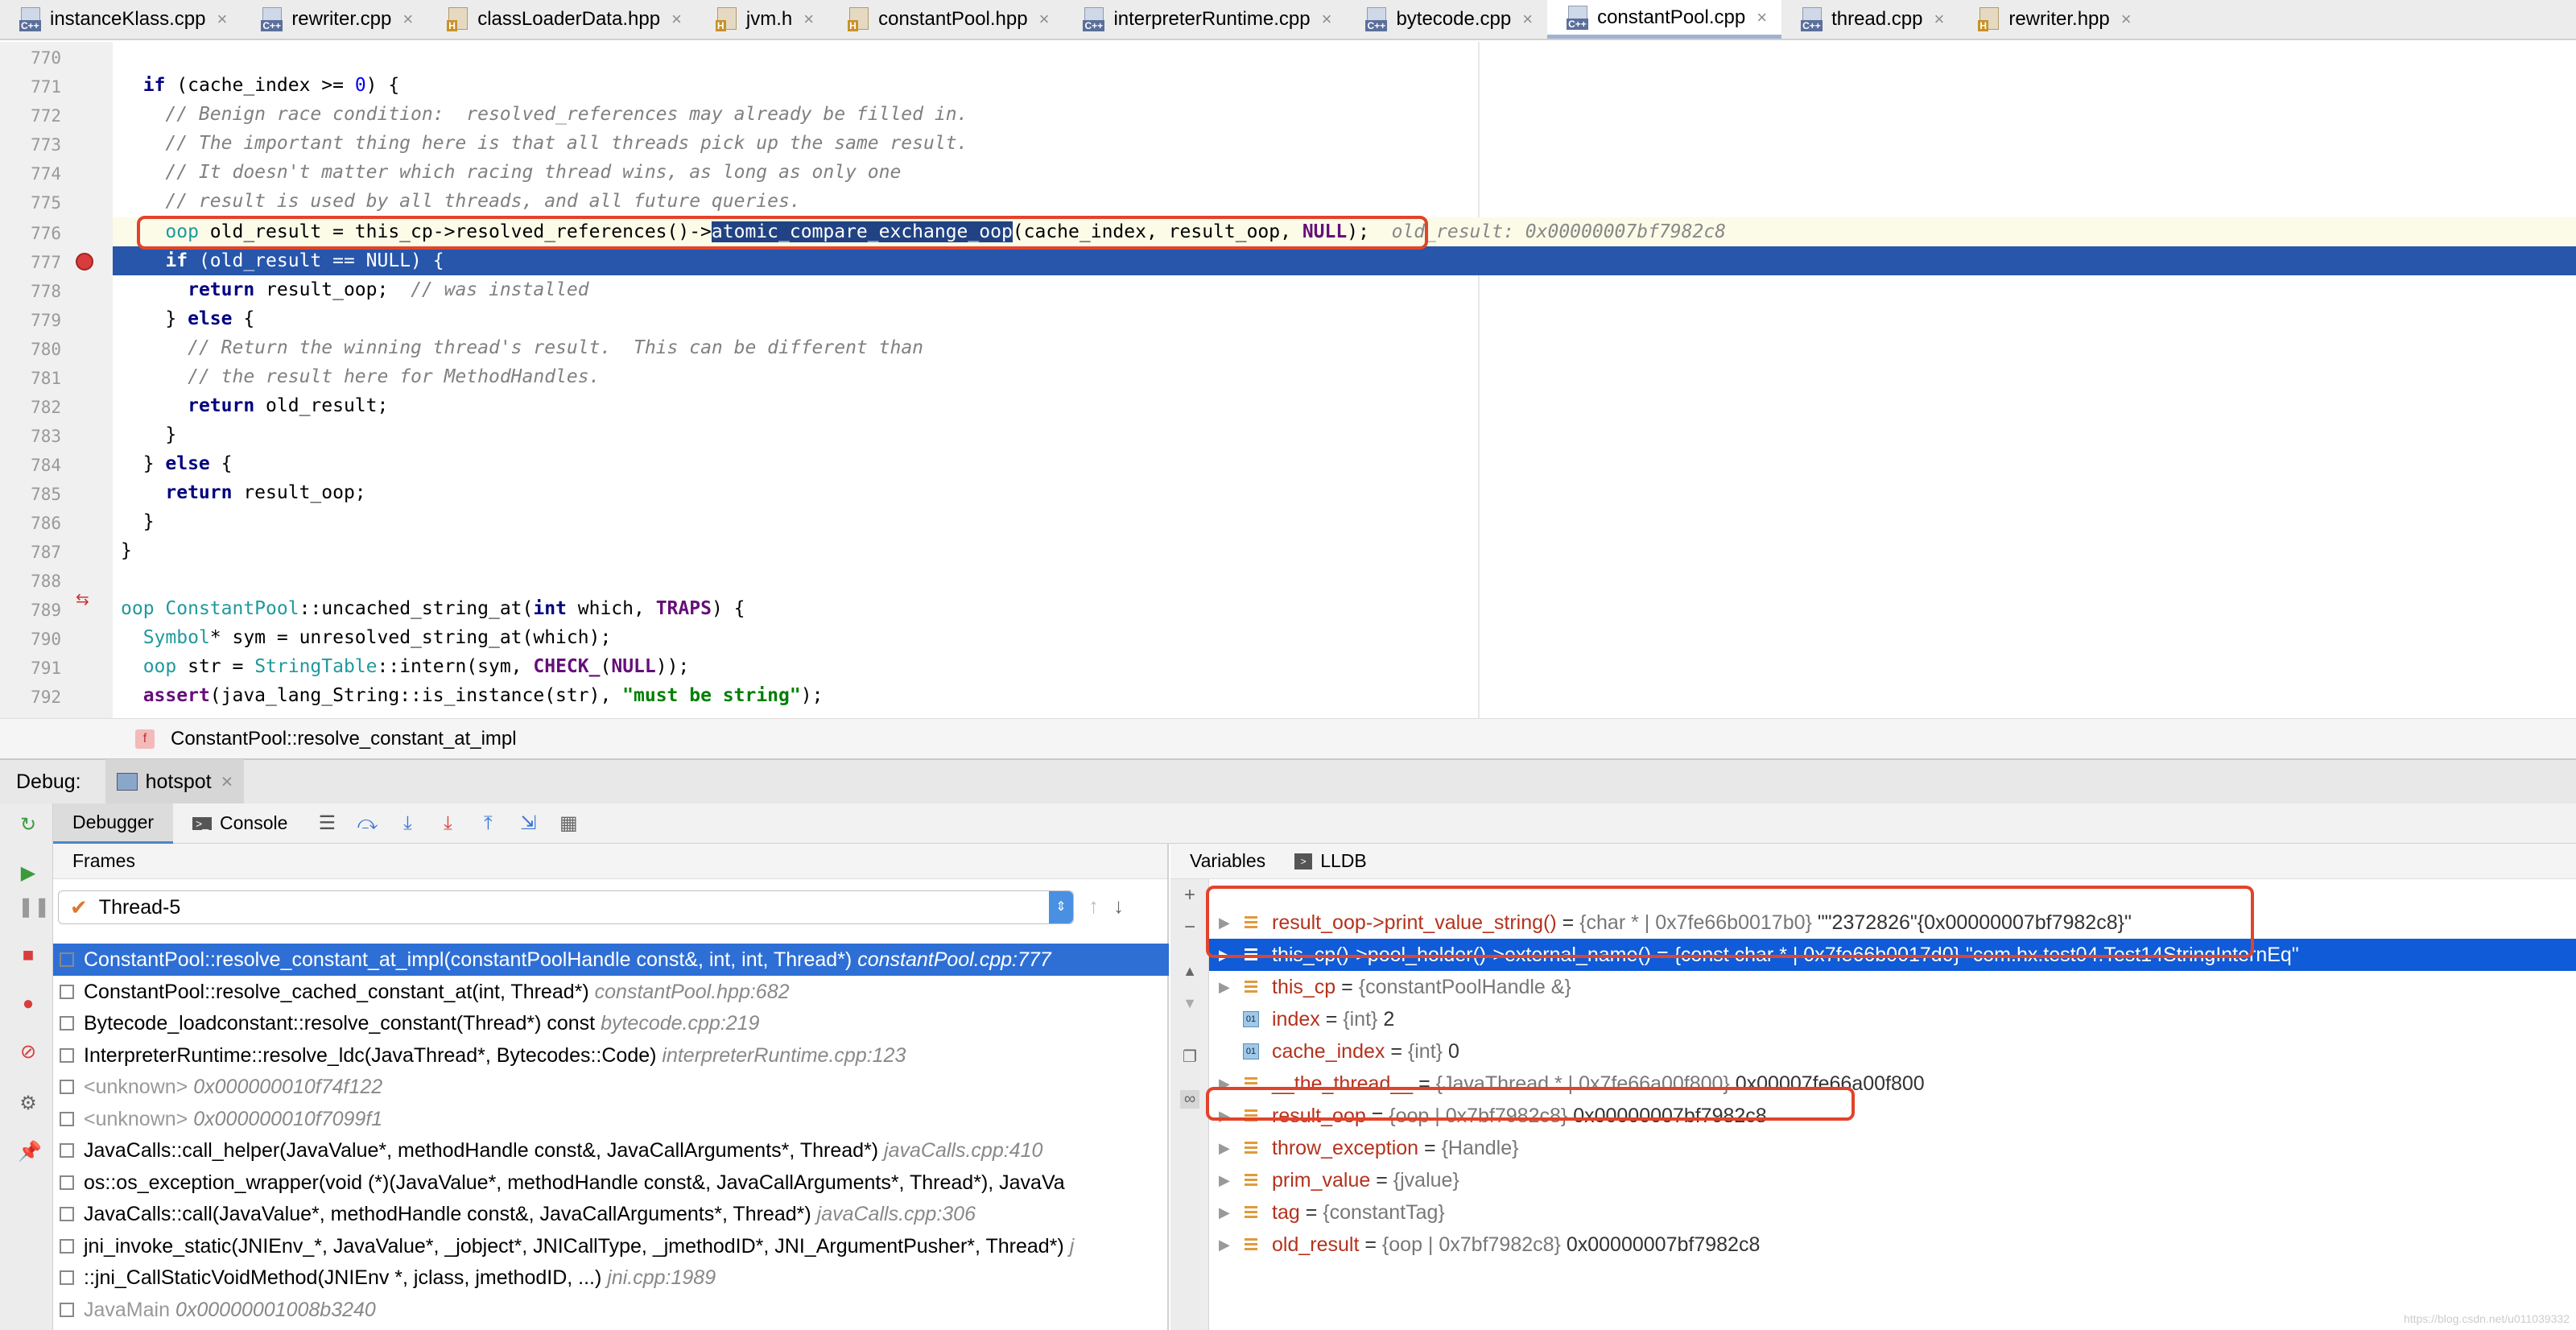 The width and height of the screenshot is (2576, 1330). Describe the element at coordinates (1330, 861) in the screenshot. I see `tab-lldb: > LLDB` at that location.